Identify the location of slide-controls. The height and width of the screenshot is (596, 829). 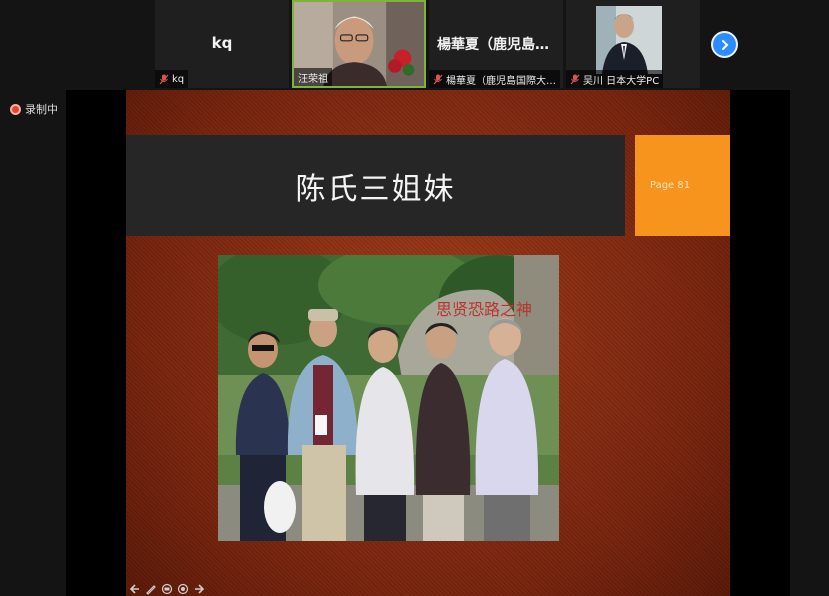
(166, 589).